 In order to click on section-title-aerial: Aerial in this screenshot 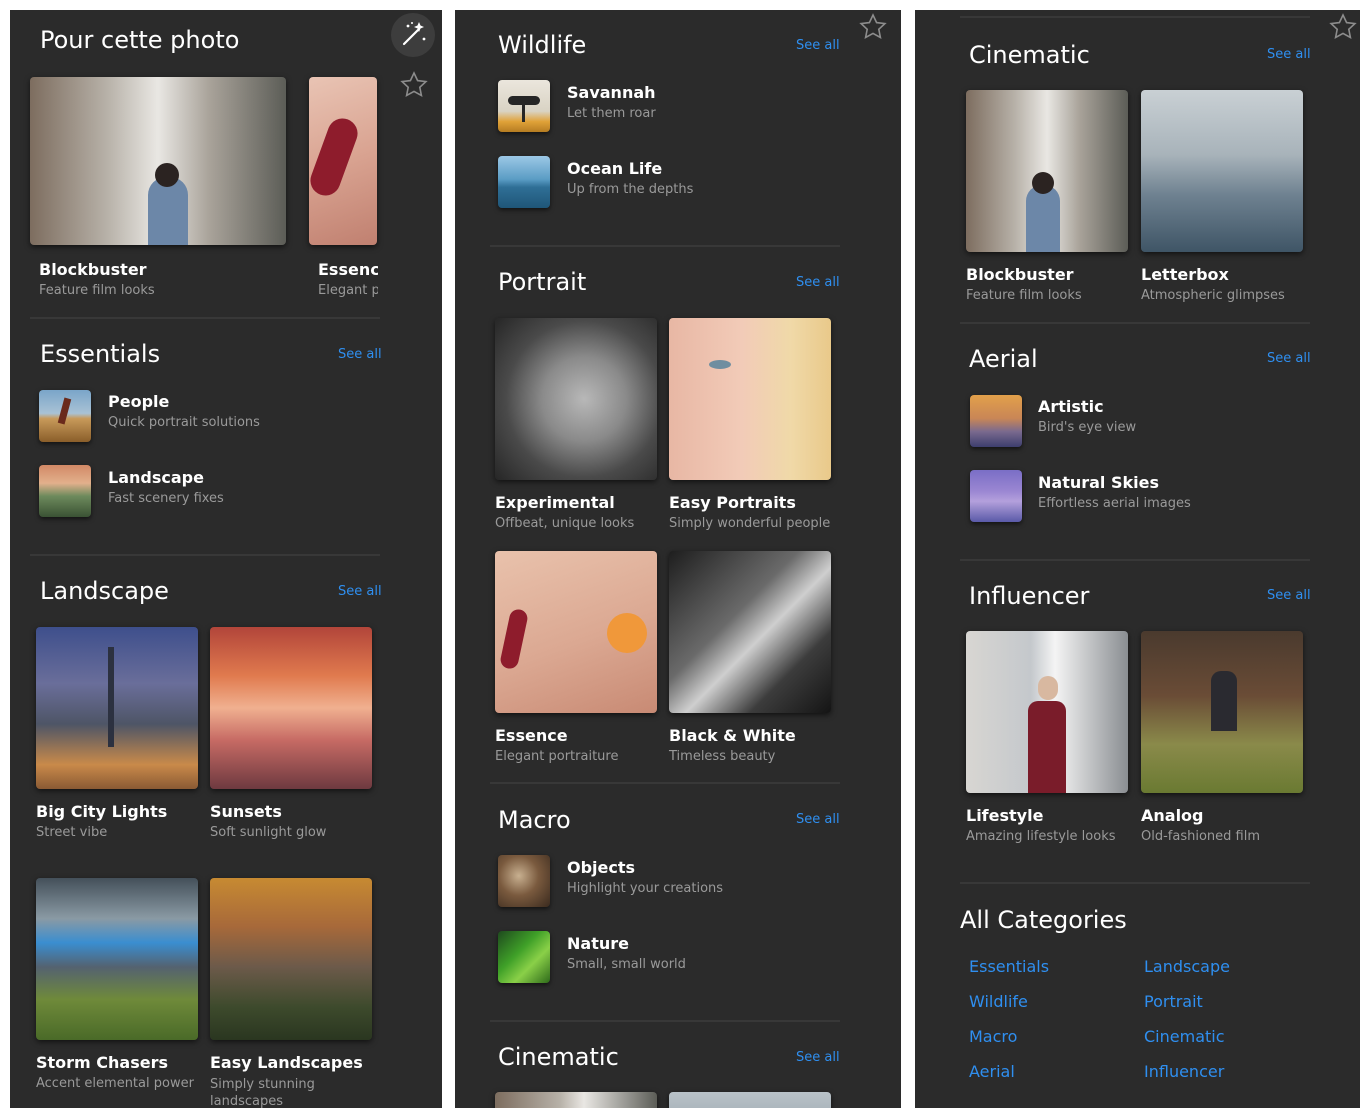, I will do `click(1003, 359)`.